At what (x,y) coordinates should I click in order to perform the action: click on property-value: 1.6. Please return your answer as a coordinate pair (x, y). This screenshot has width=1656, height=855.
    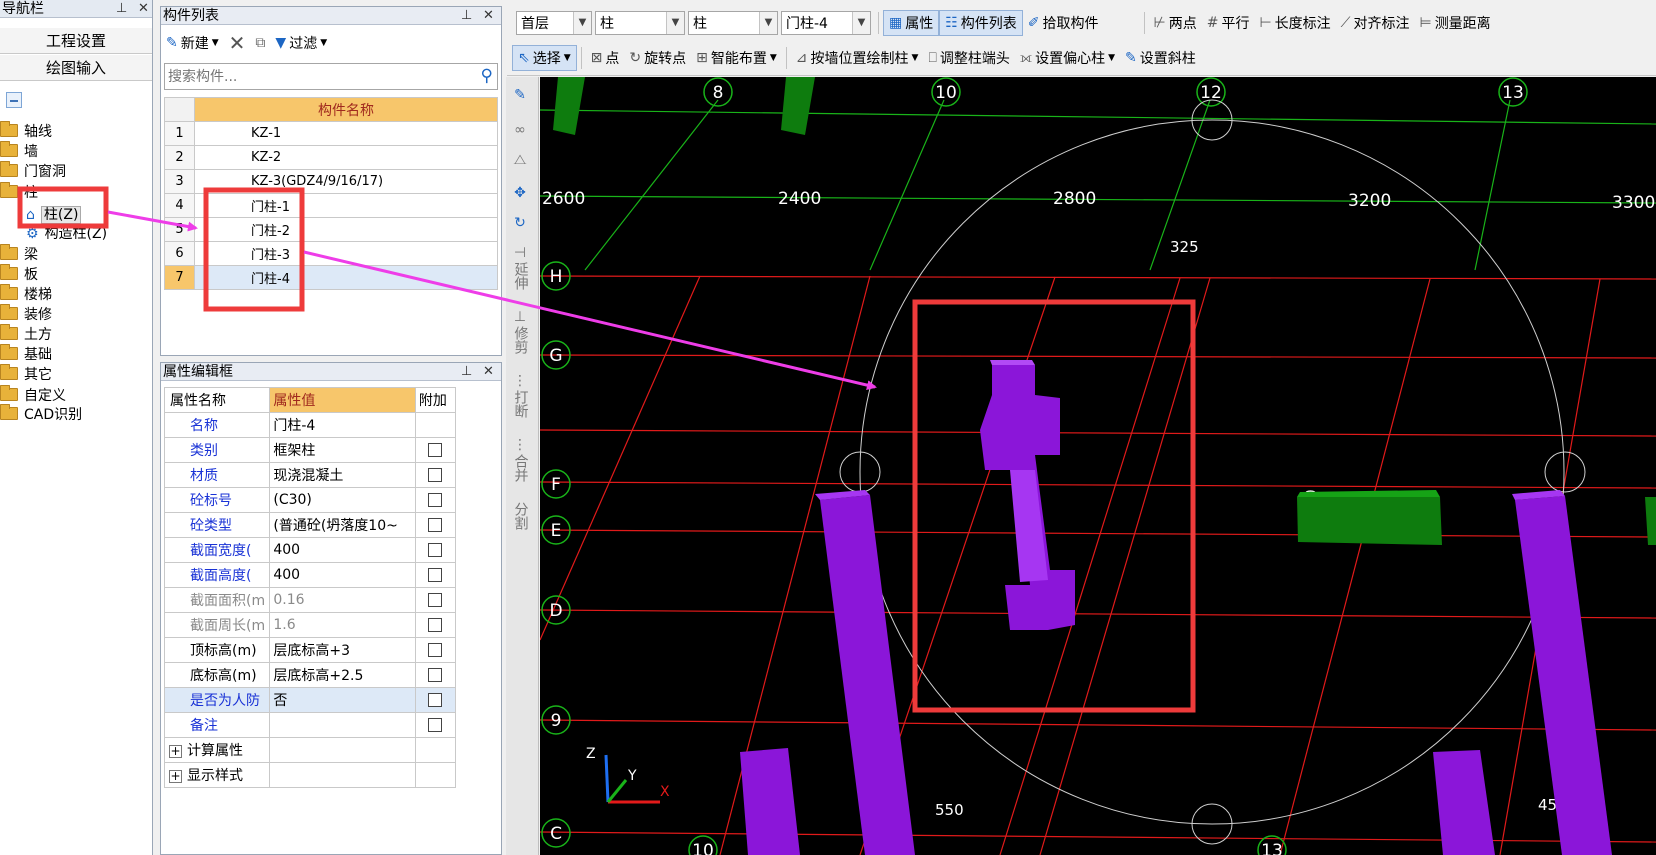
    Looking at the image, I should click on (342, 625).